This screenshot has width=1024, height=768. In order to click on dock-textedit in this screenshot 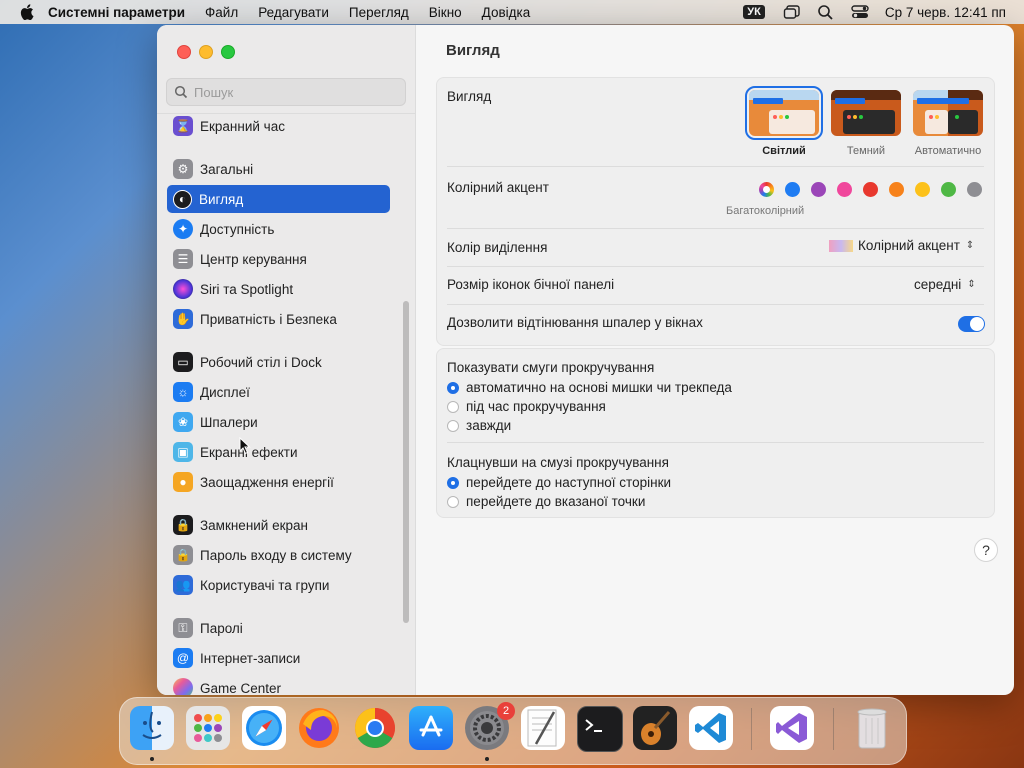, I will do `click(543, 728)`.